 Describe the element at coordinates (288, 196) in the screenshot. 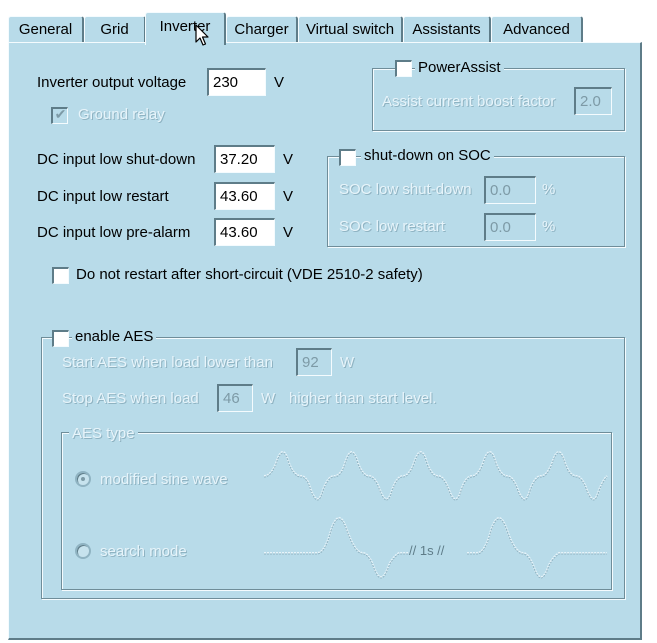

I see `dc-restart-unit: V` at that location.